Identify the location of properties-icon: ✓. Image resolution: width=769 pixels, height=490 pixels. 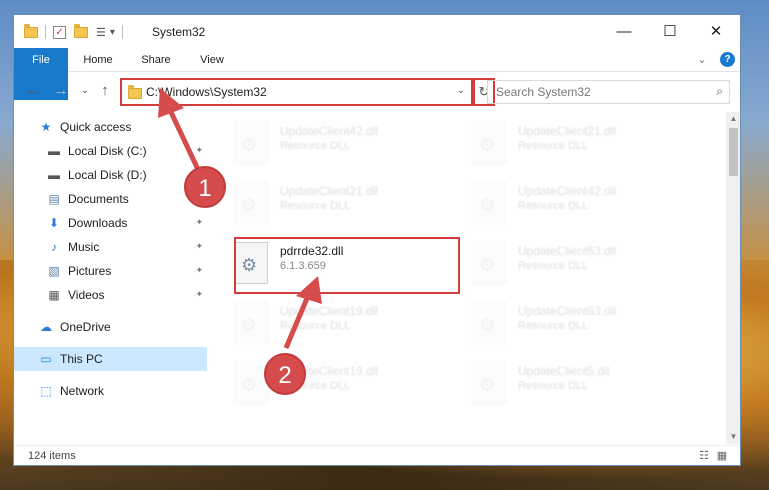
(59, 32).